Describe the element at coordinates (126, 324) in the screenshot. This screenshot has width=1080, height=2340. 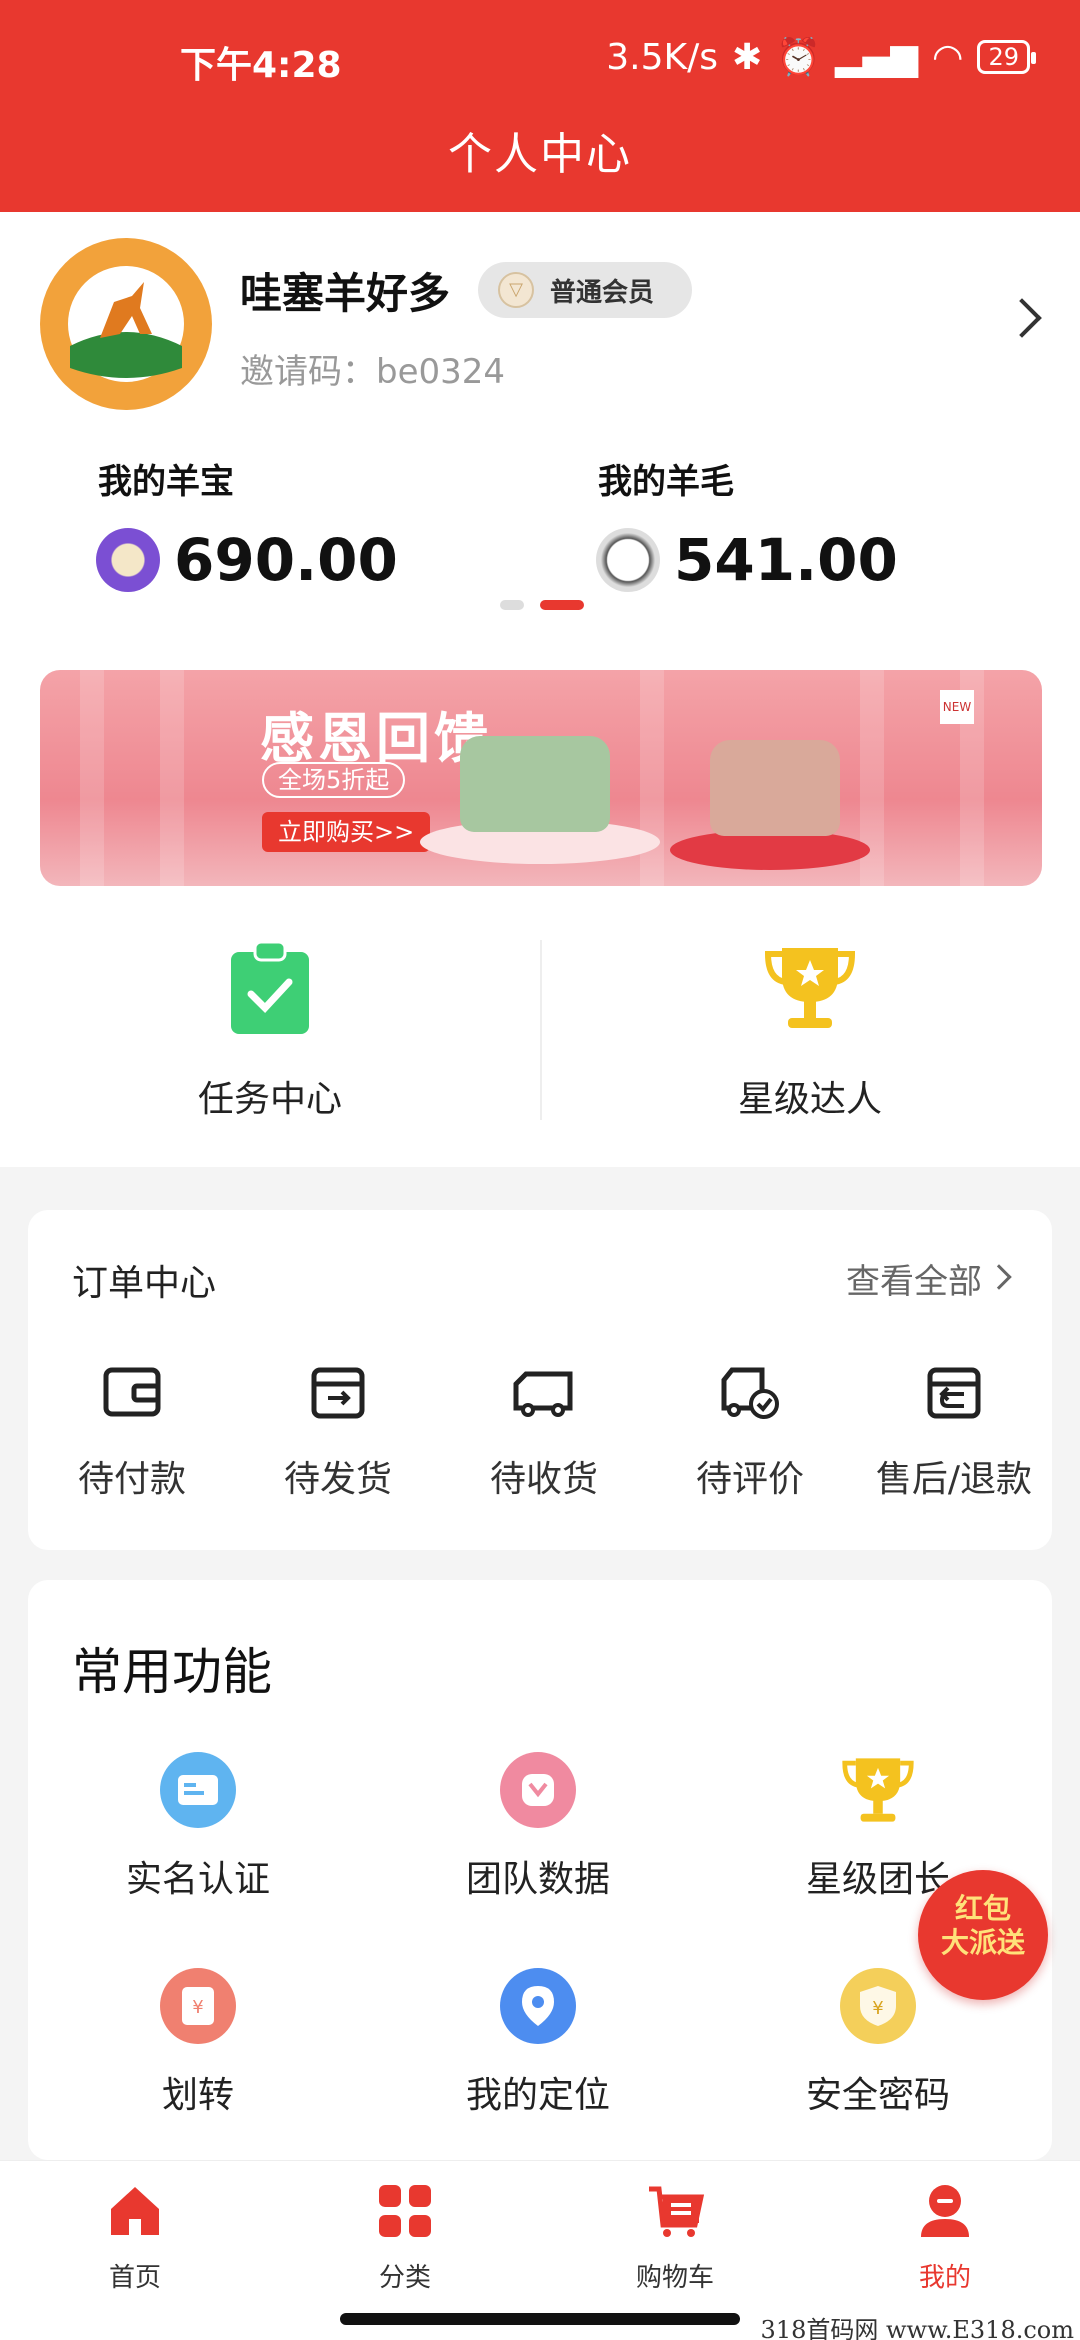
I see `brand-logo` at that location.